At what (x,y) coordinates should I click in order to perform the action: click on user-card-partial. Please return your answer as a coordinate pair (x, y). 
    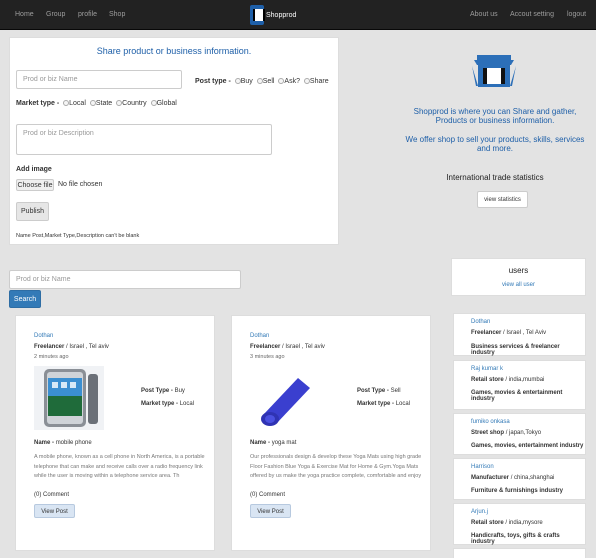
    Looking at the image, I should click on (519, 553).